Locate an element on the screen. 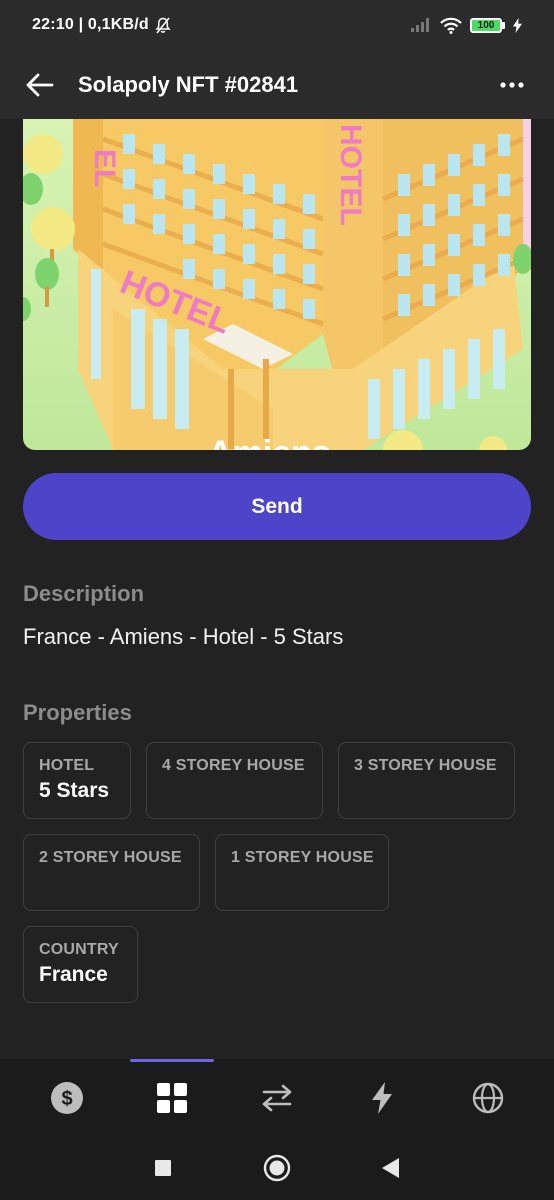  battery-level: 100 is located at coordinates (486, 25).